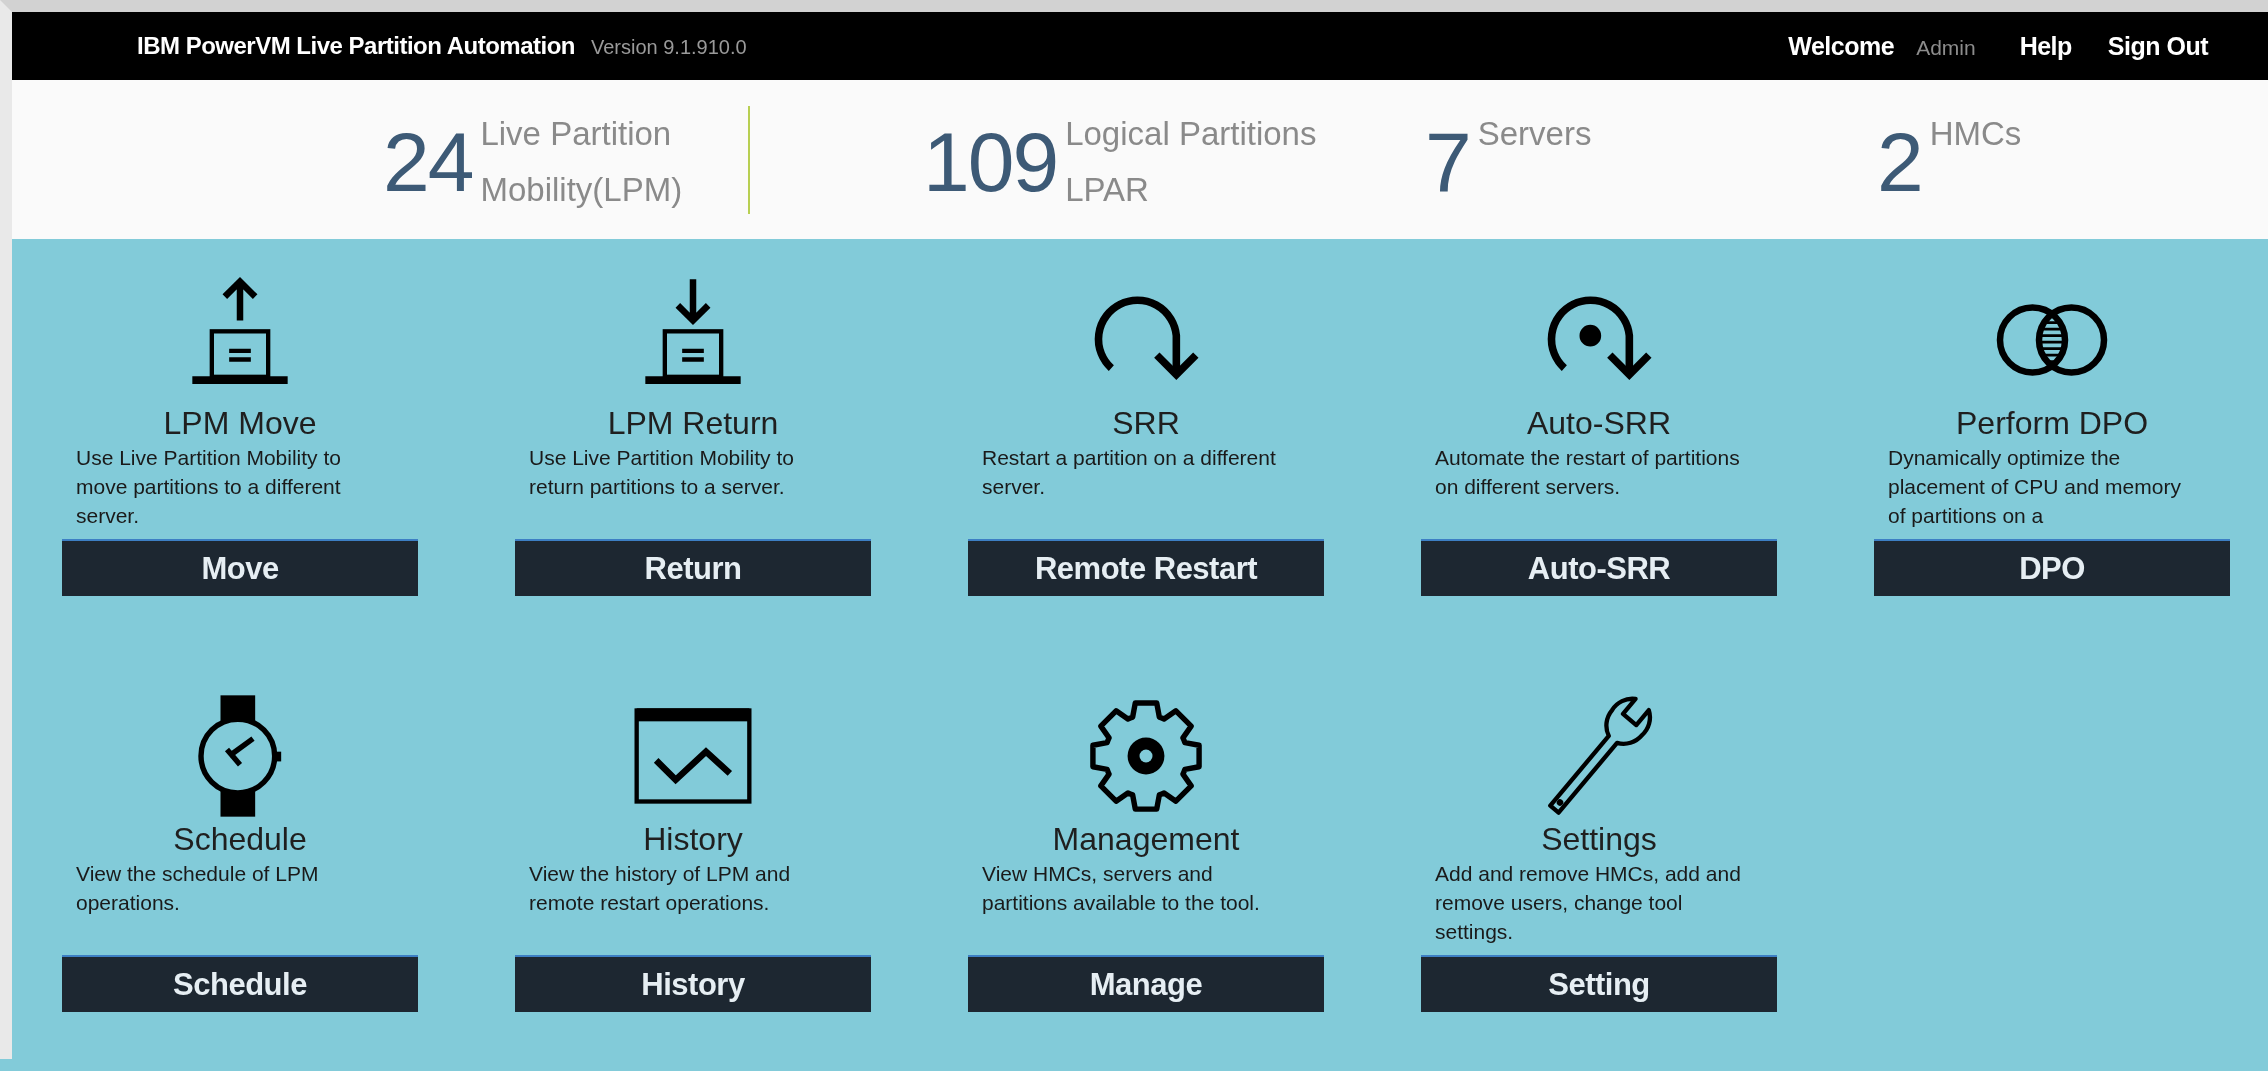 This screenshot has height=1071, width=2268. Describe the element at coordinates (1599, 839) in the screenshot. I see `card-title: Settings` at that location.